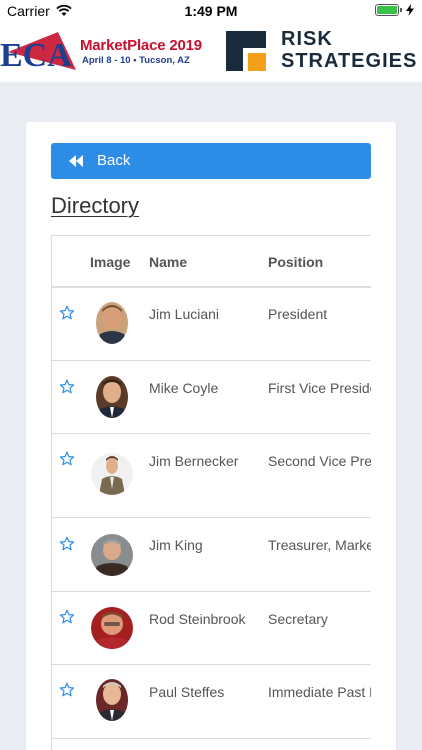 The height and width of the screenshot is (750, 422). Describe the element at coordinates (110, 262) in the screenshot. I see `header-image: Image` at that location.